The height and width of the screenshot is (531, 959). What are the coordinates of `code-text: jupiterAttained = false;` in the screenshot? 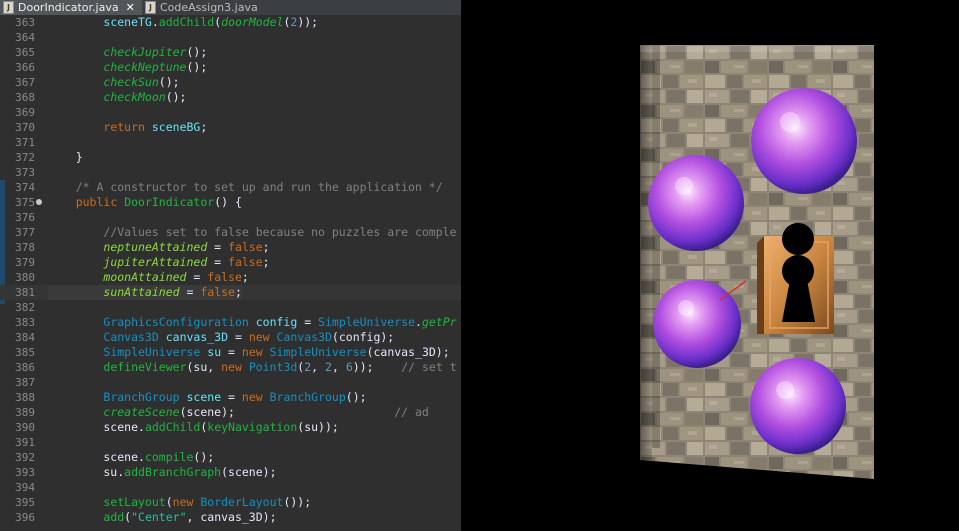 It's located at (159, 262).